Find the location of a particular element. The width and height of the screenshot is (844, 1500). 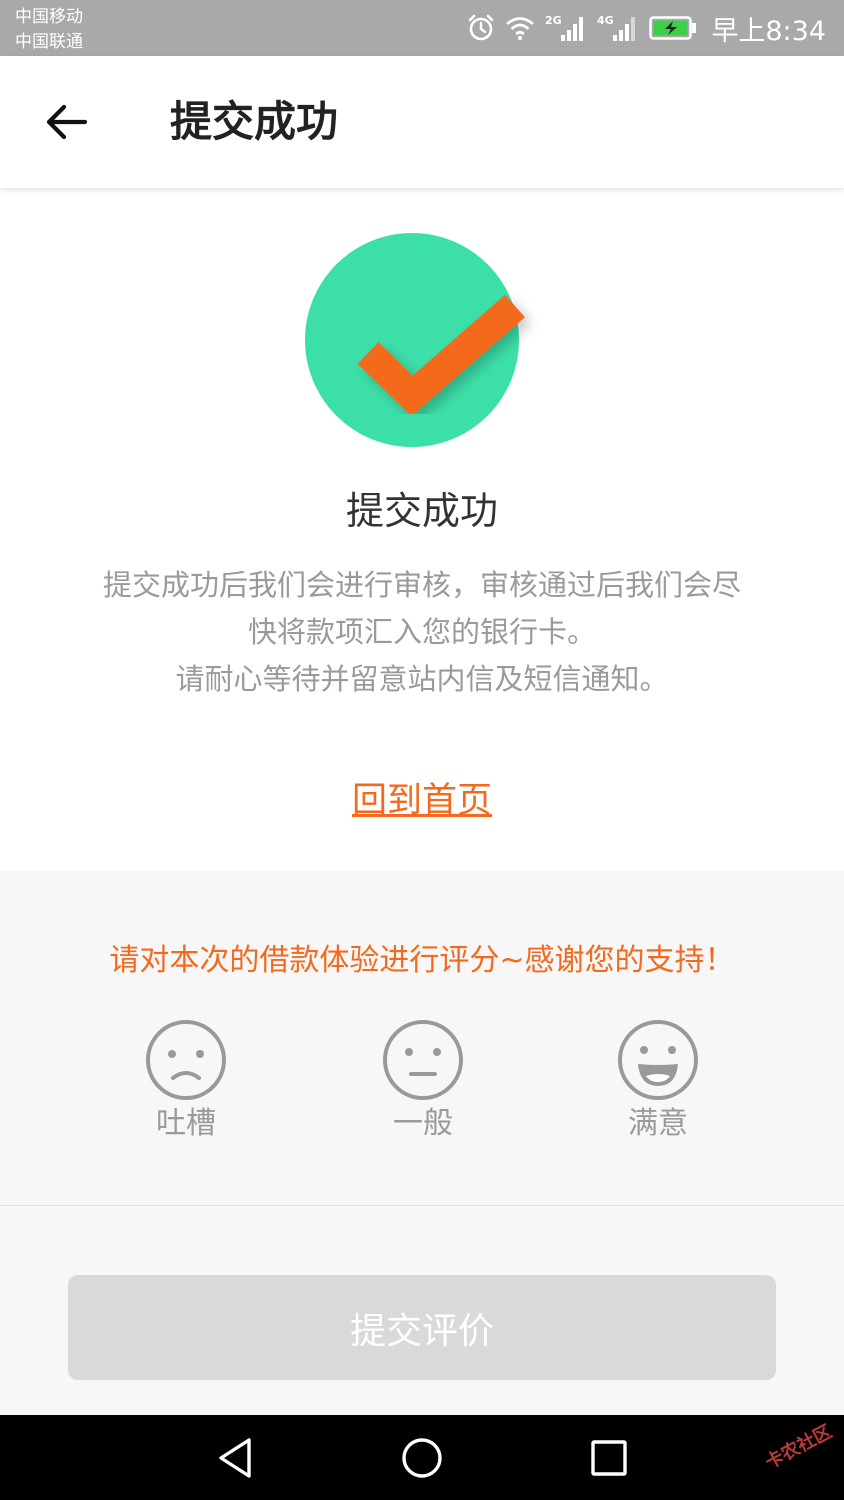

nav-home-button is located at coordinates (422, 1458).